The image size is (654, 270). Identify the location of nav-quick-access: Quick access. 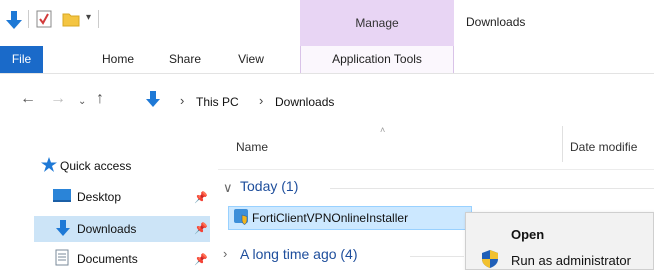
(95, 166).